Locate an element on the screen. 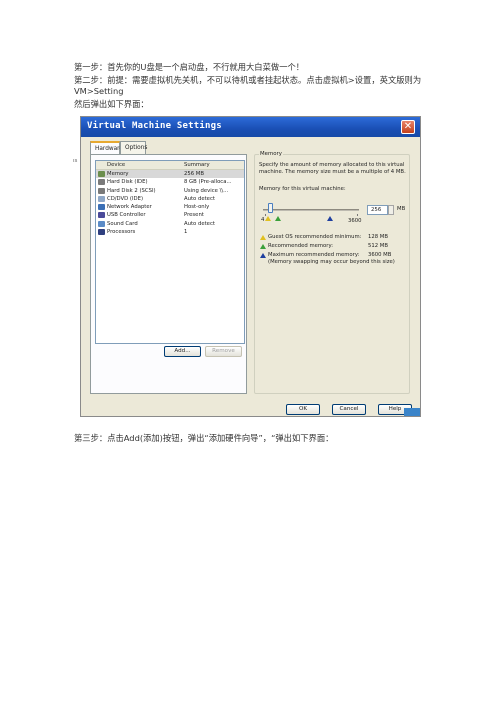 The image size is (496, 702). table-row: Memory 256 MB is located at coordinates (170, 174).